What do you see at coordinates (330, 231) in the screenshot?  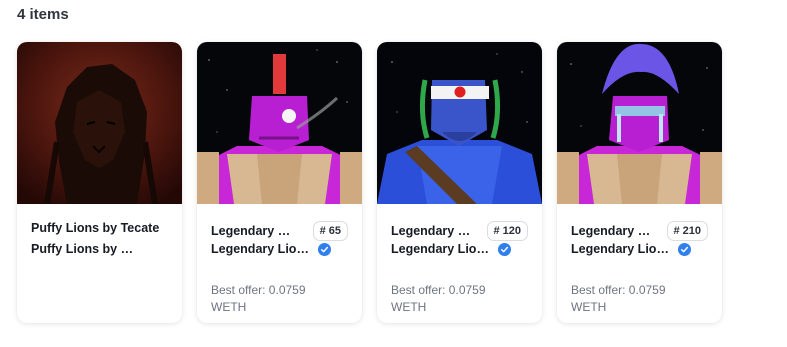 I see `rank-badge: #65` at bounding box center [330, 231].